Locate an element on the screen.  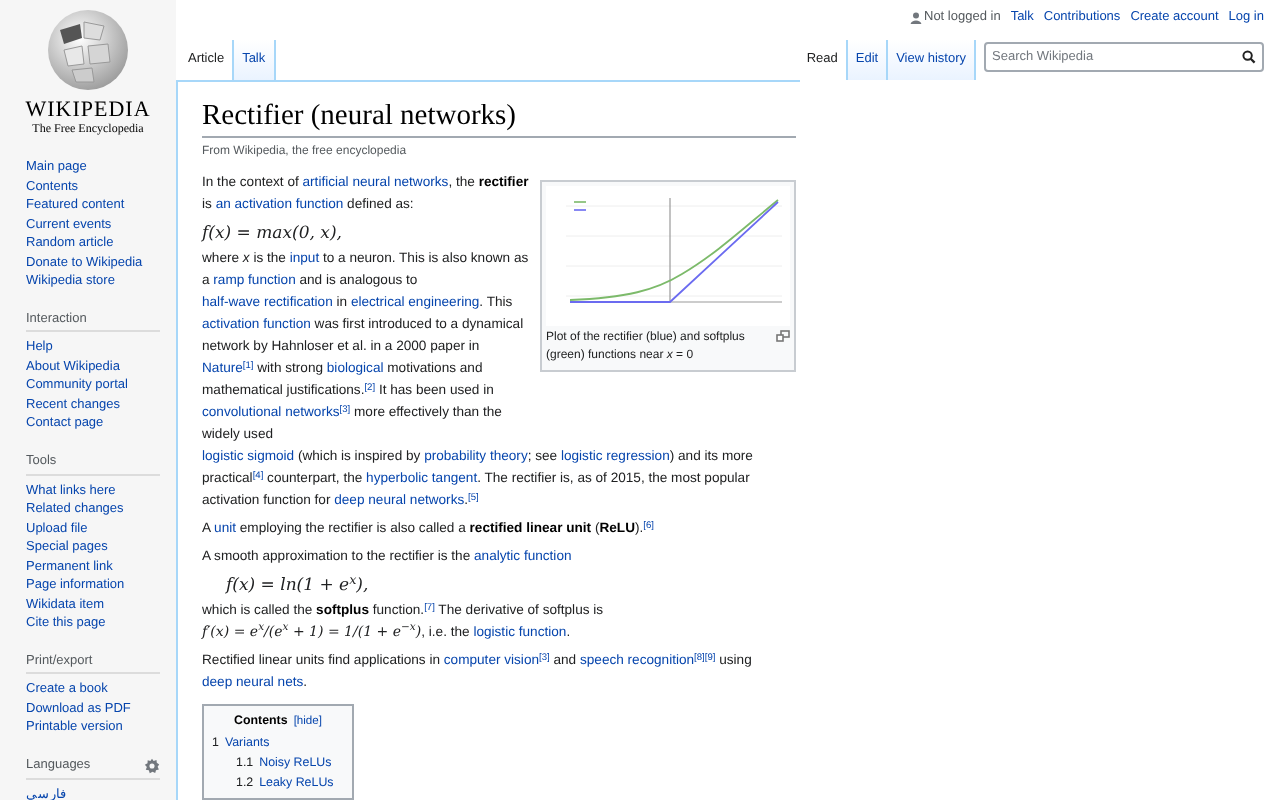
formula: f(x) = max(0, x), is located at coordinates (272, 234).